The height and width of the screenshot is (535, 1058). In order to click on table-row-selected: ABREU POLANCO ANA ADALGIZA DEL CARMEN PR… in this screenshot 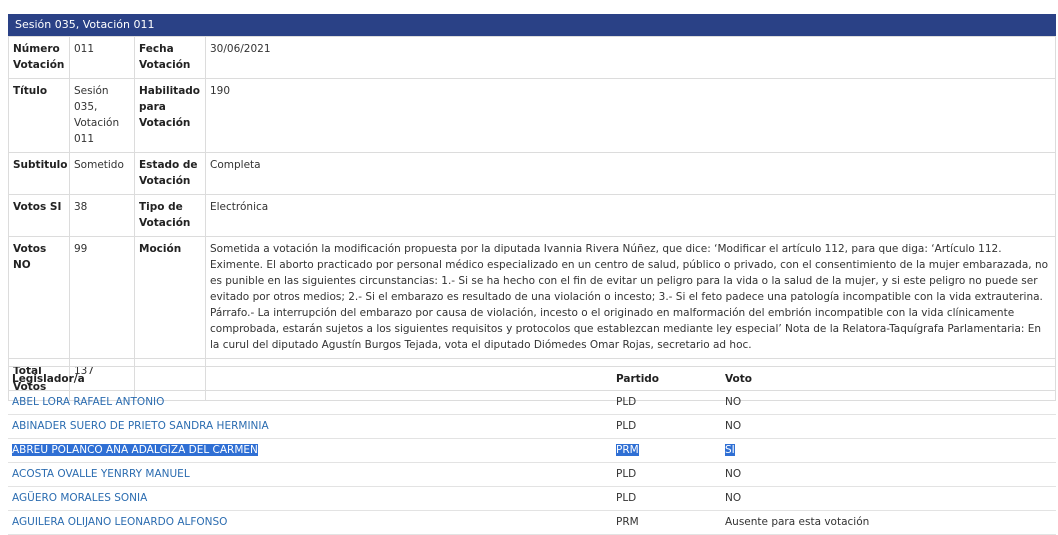, I will do `click(532, 450)`.